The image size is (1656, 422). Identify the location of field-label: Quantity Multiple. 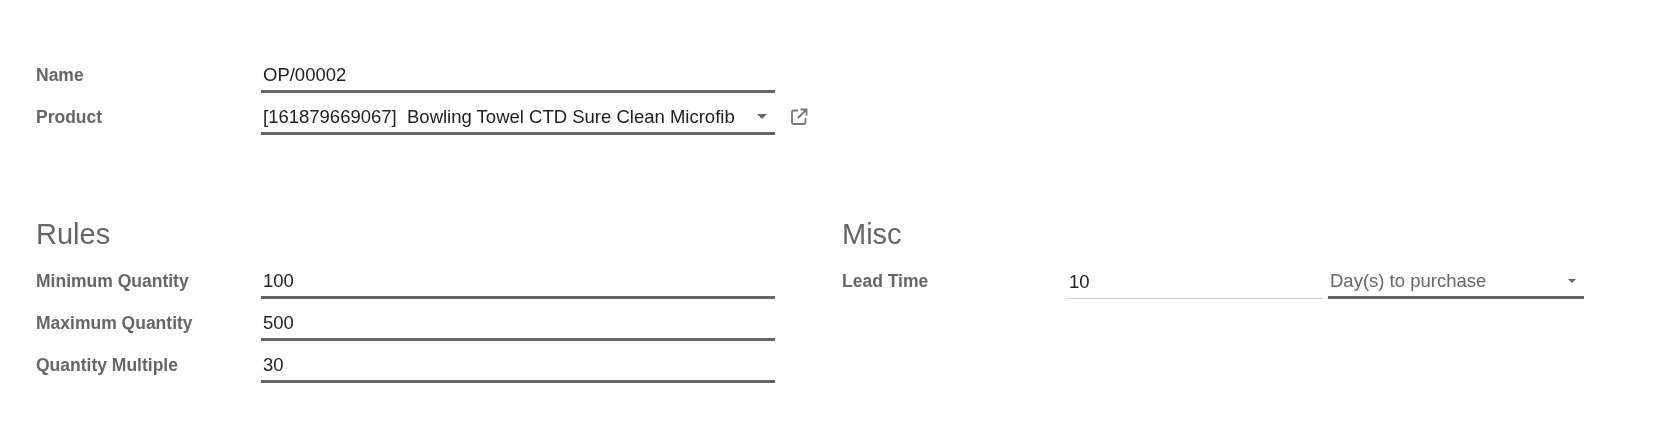
(107, 365).